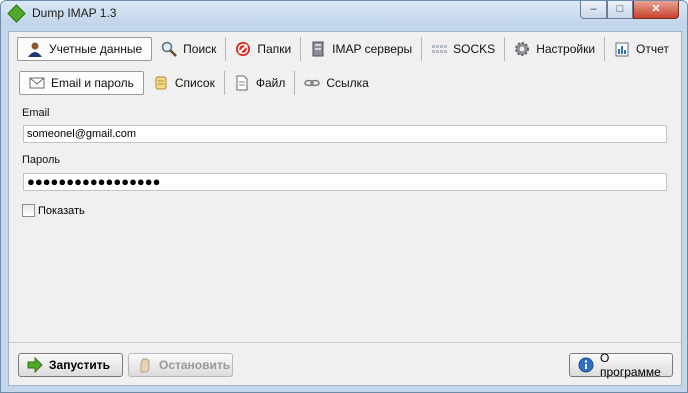  I want to click on tab-socks: SOCKS, so click(464, 49).